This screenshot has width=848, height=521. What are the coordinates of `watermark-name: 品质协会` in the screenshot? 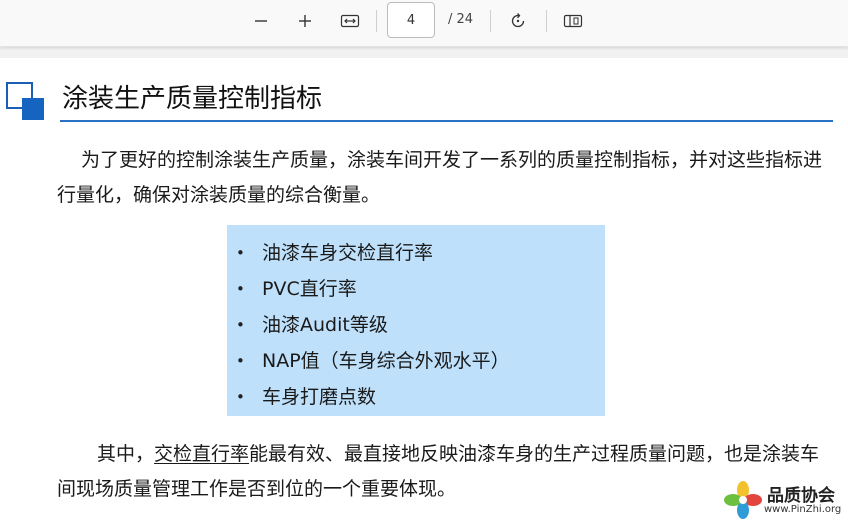 It's located at (801, 496).